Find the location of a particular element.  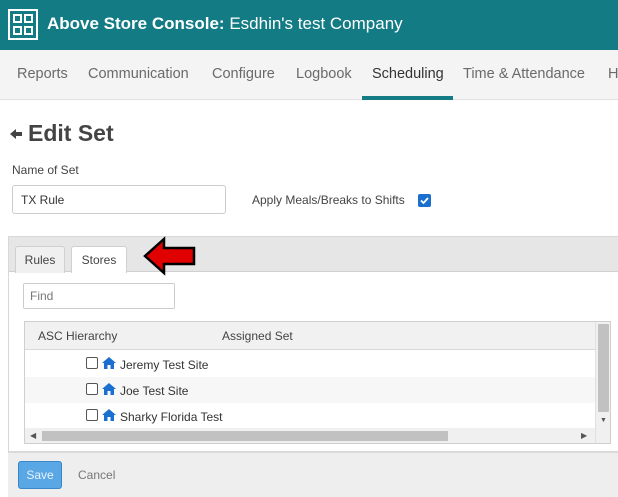

grid-header: ASC Hierarchy Assigned Set is located at coordinates (310, 336).